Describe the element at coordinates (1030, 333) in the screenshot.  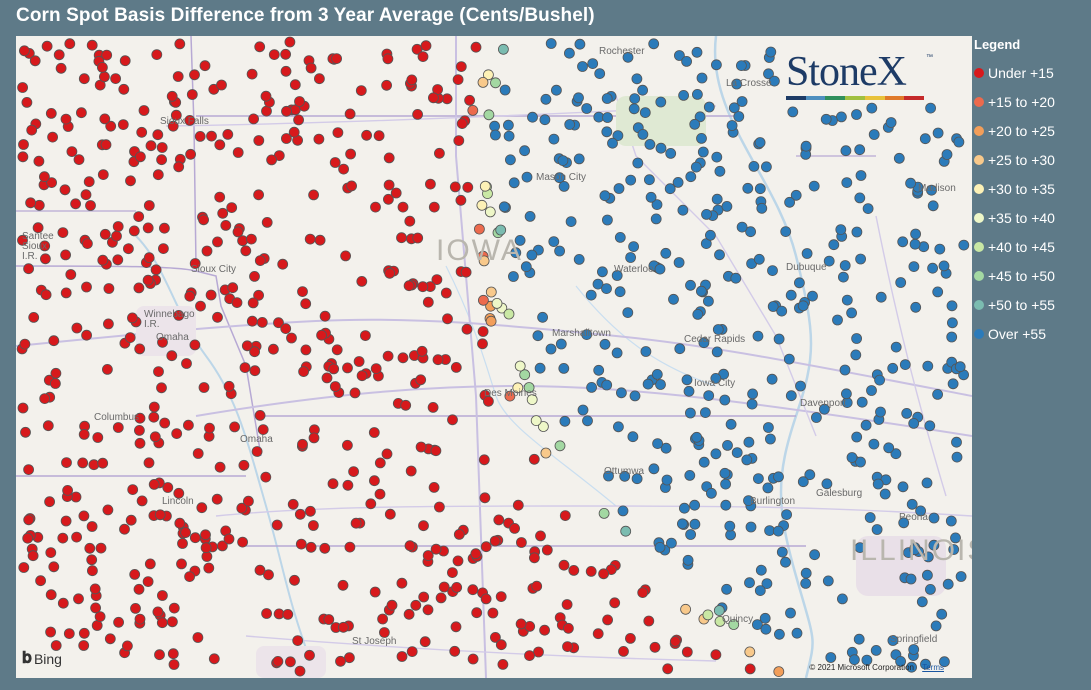
I see `legend-item: Over +55` at that location.